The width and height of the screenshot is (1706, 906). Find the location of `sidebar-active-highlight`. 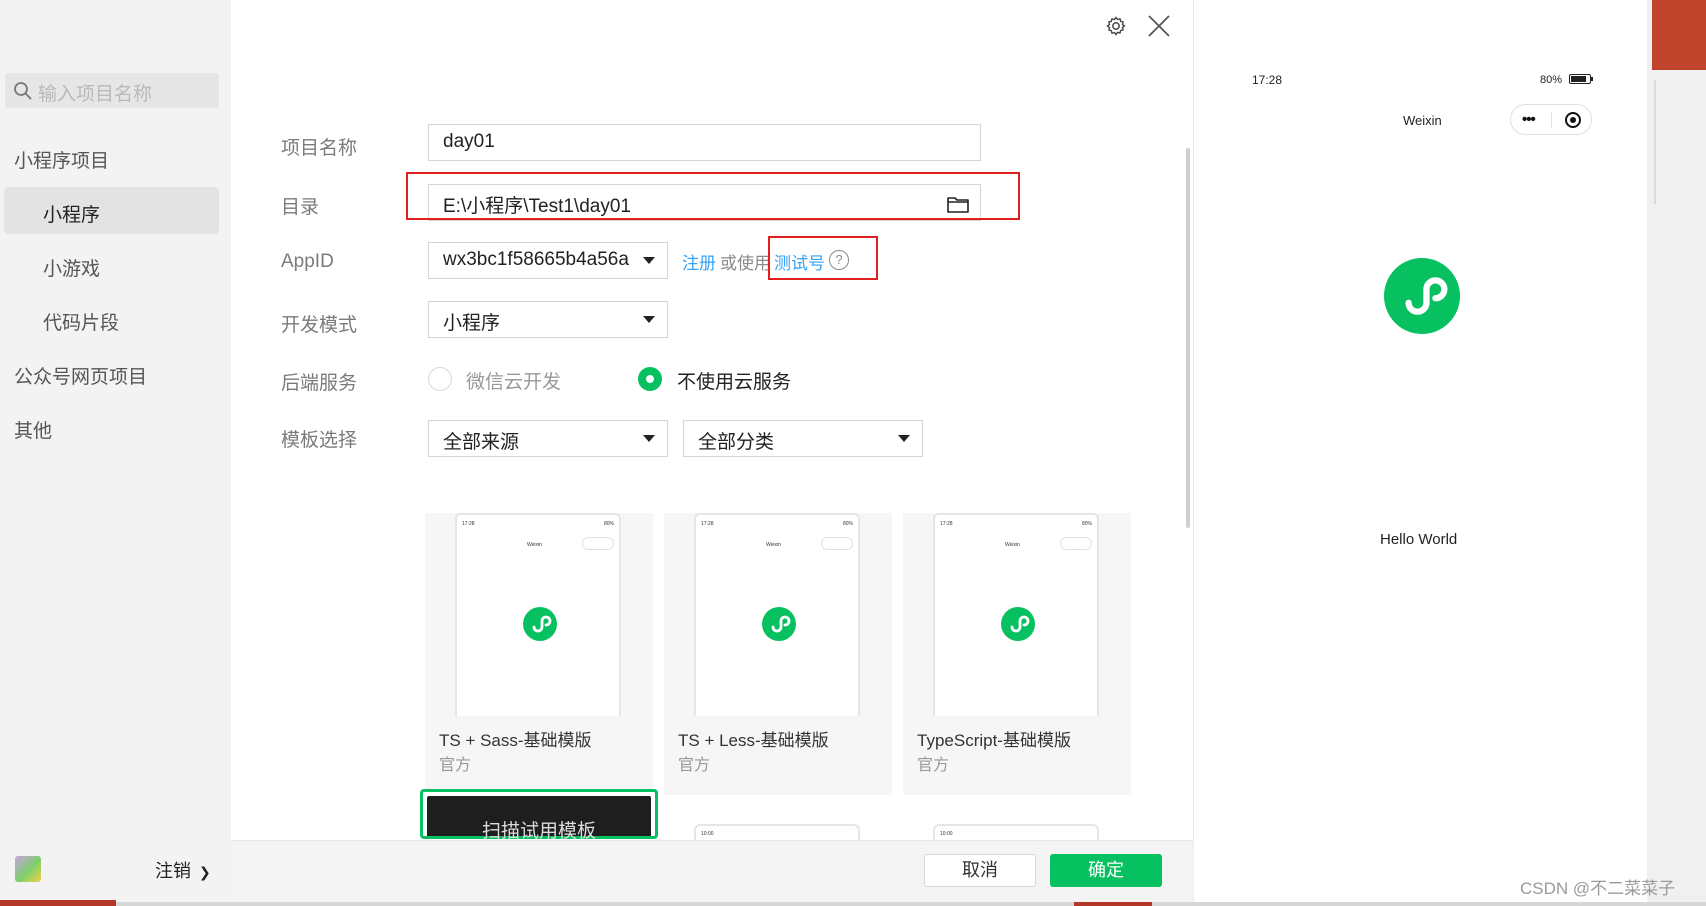

sidebar-active-highlight is located at coordinates (111, 210).